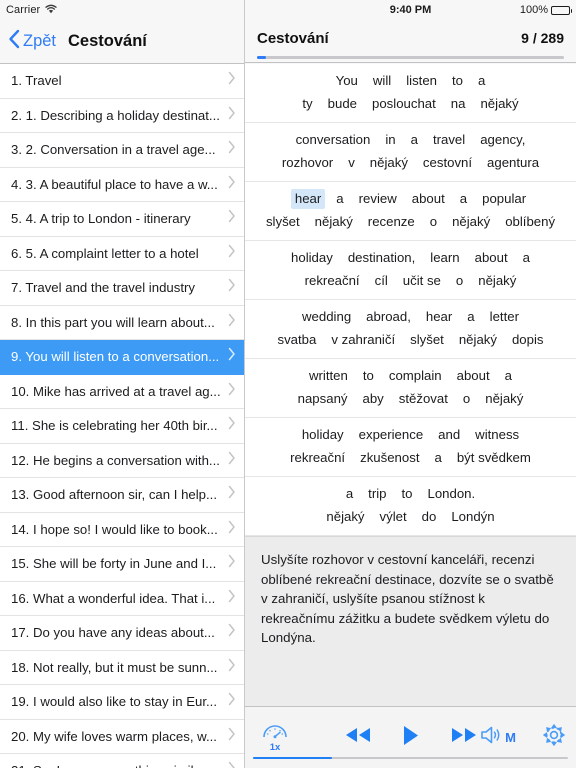 The image size is (576, 768). Describe the element at coordinates (502, 140) in the screenshot. I see `source-word: agency,` at that location.